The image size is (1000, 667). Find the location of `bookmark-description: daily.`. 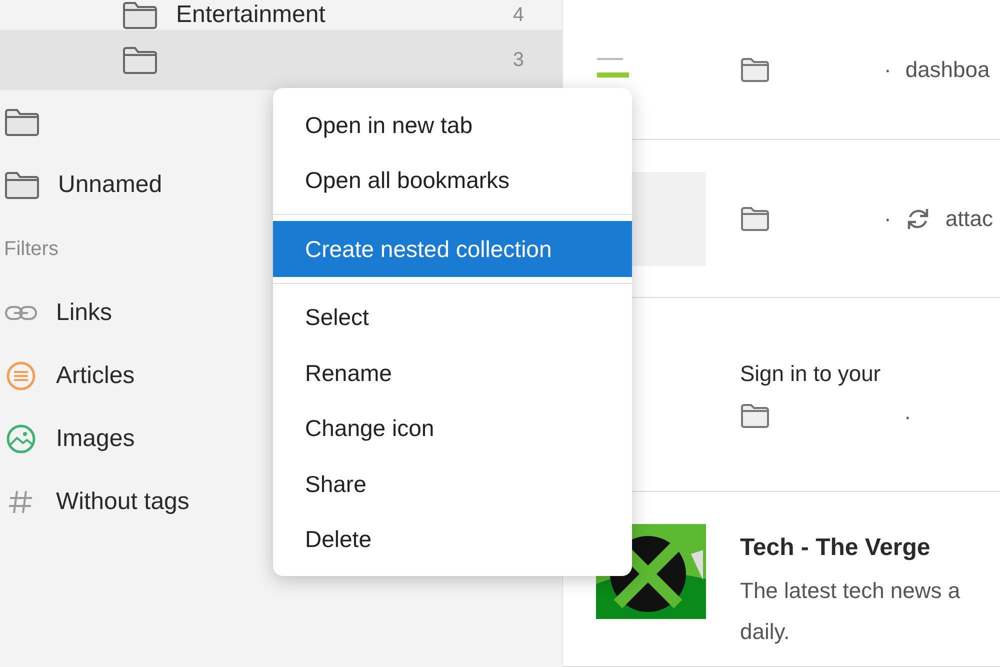

bookmark-description: daily. is located at coordinates (765, 632).